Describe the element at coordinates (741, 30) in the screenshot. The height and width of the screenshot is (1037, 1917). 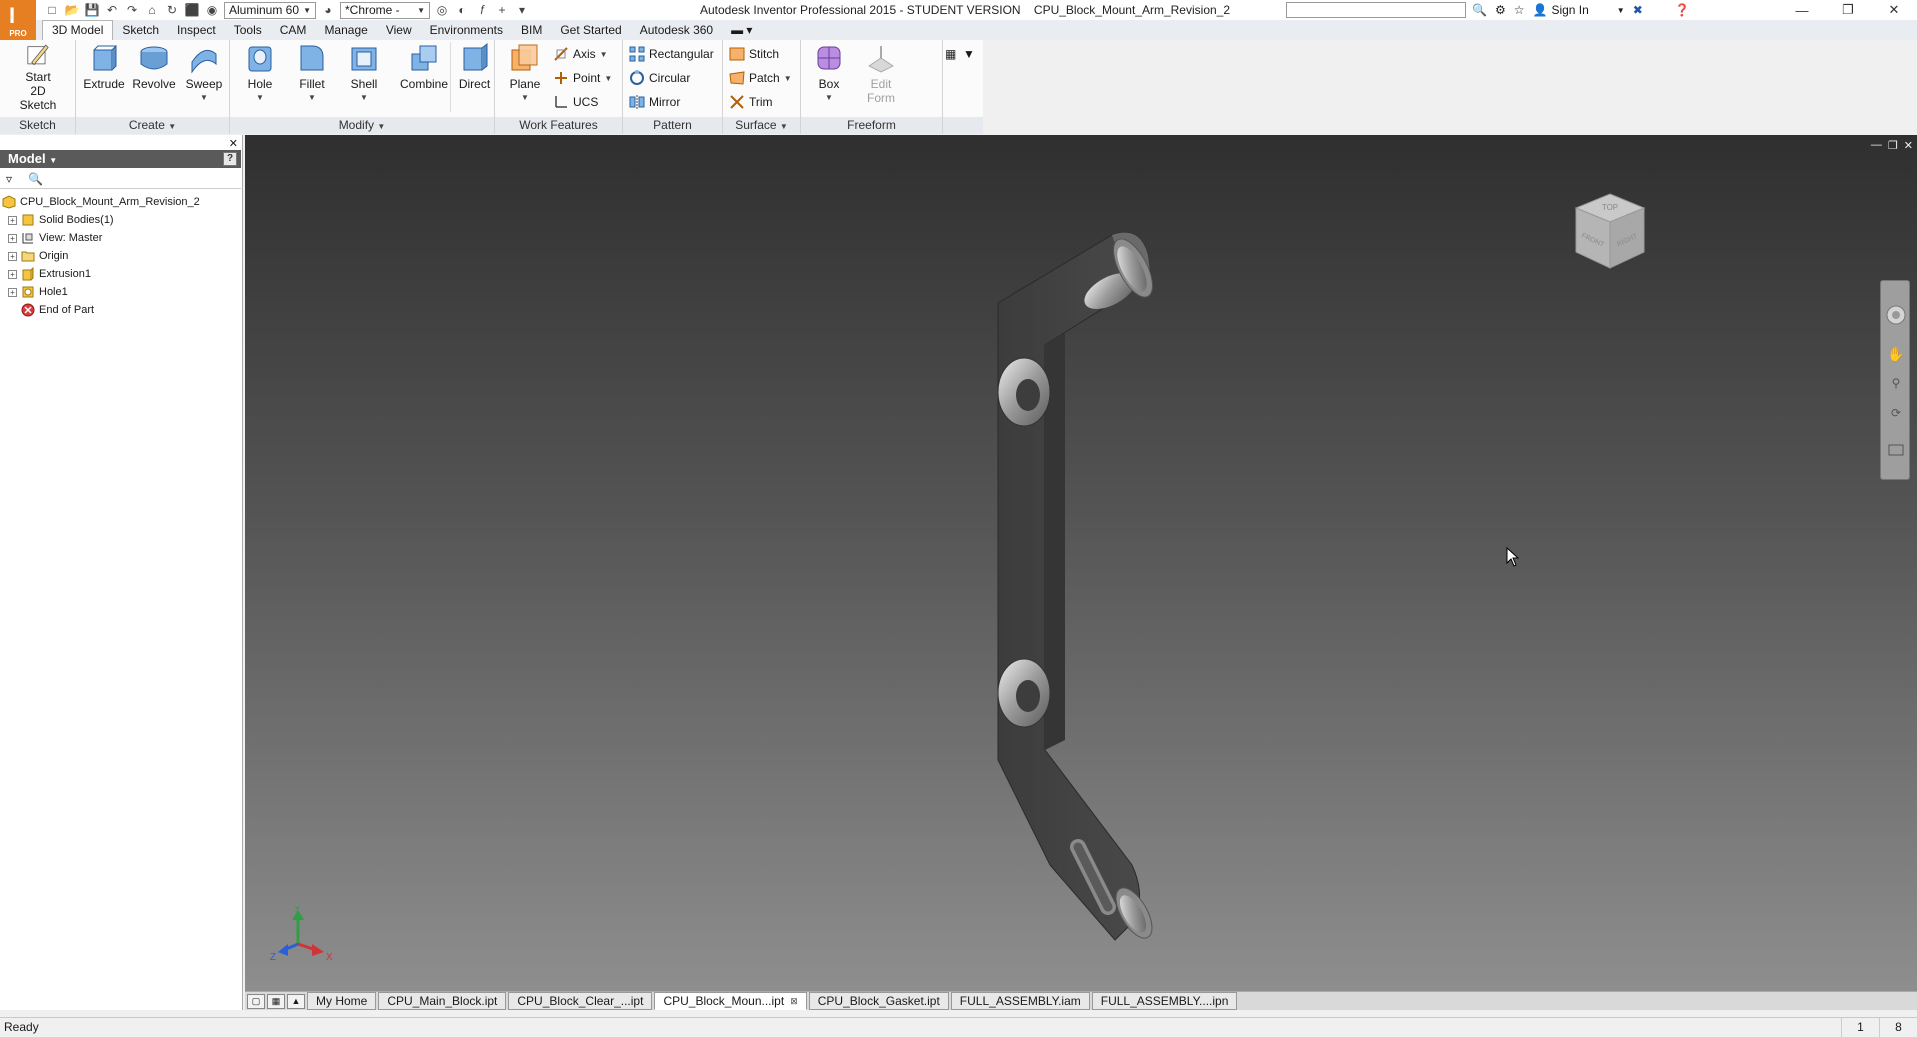
I see `ribbon-display-toggle: ▬ ▾` at that location.